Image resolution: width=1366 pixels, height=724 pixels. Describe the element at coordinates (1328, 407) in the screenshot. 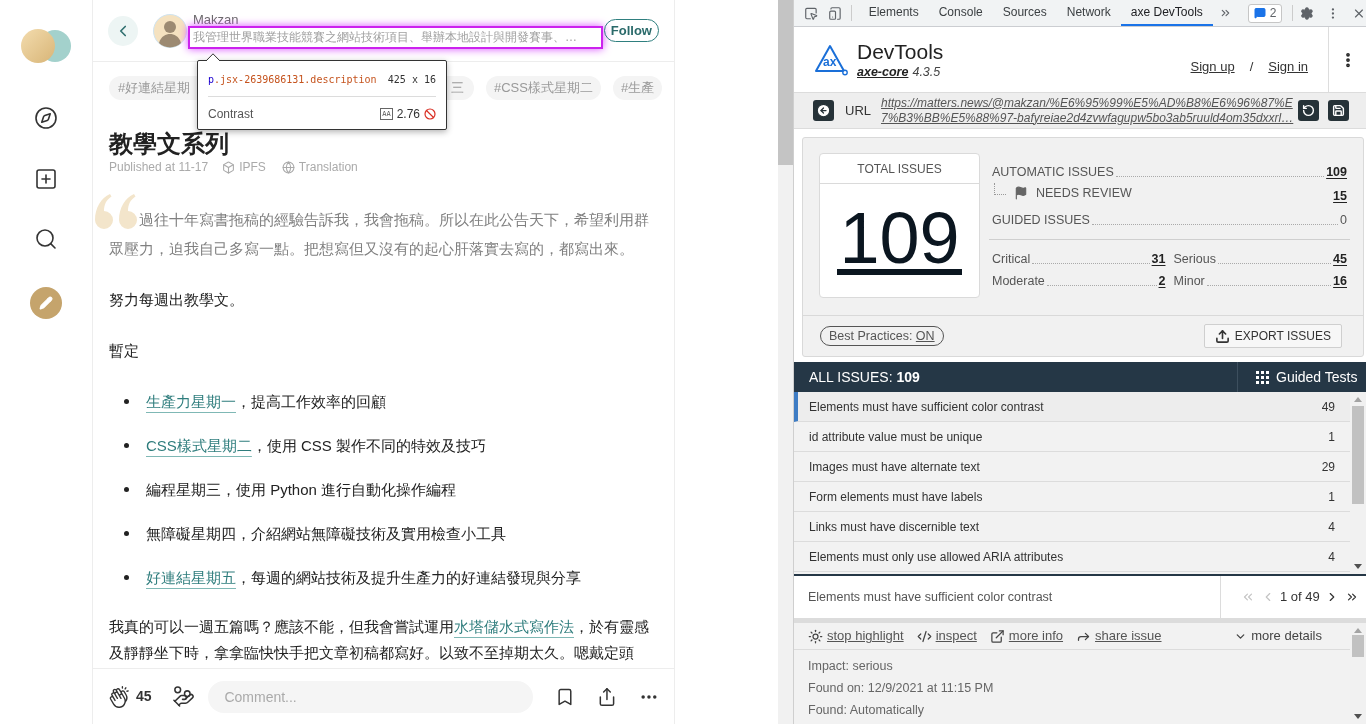

I see `issue-count: 49` at that location.